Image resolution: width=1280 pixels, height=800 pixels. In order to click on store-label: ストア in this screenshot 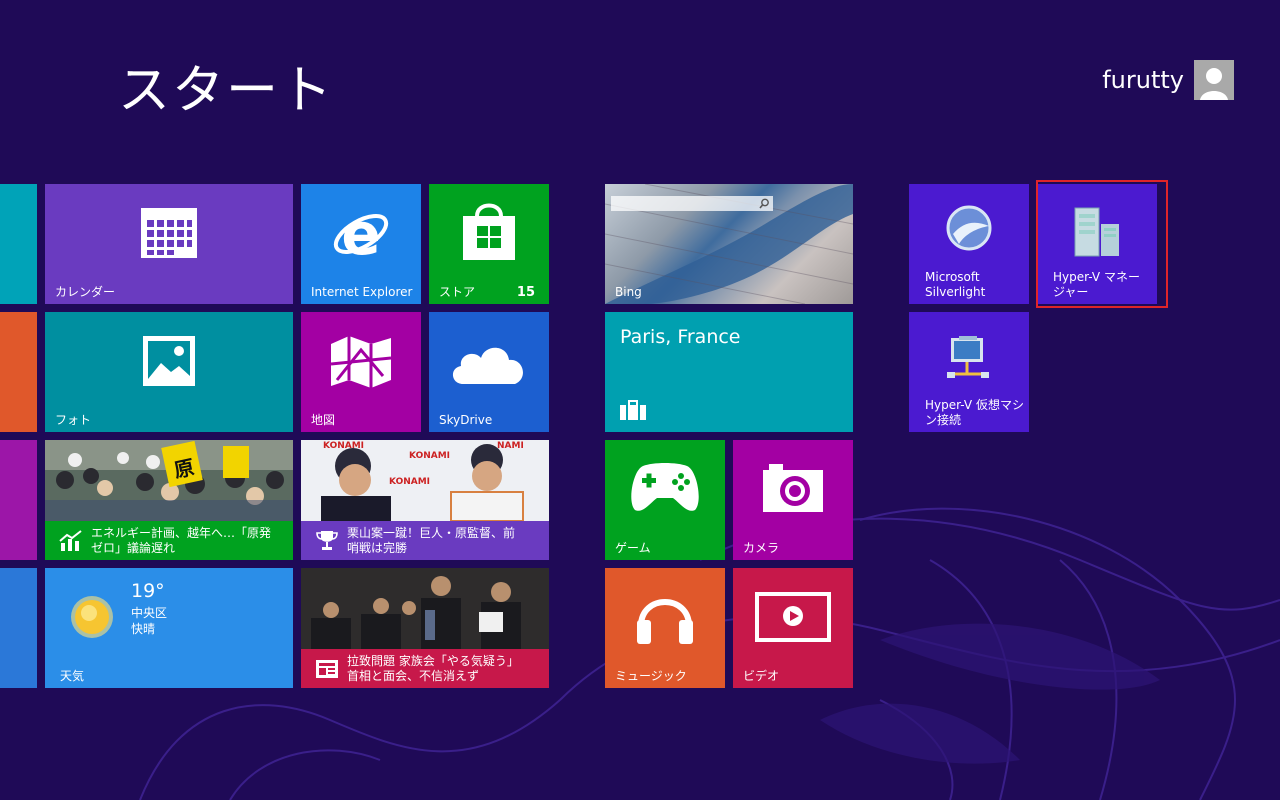, I will do `click(457, 292)`.